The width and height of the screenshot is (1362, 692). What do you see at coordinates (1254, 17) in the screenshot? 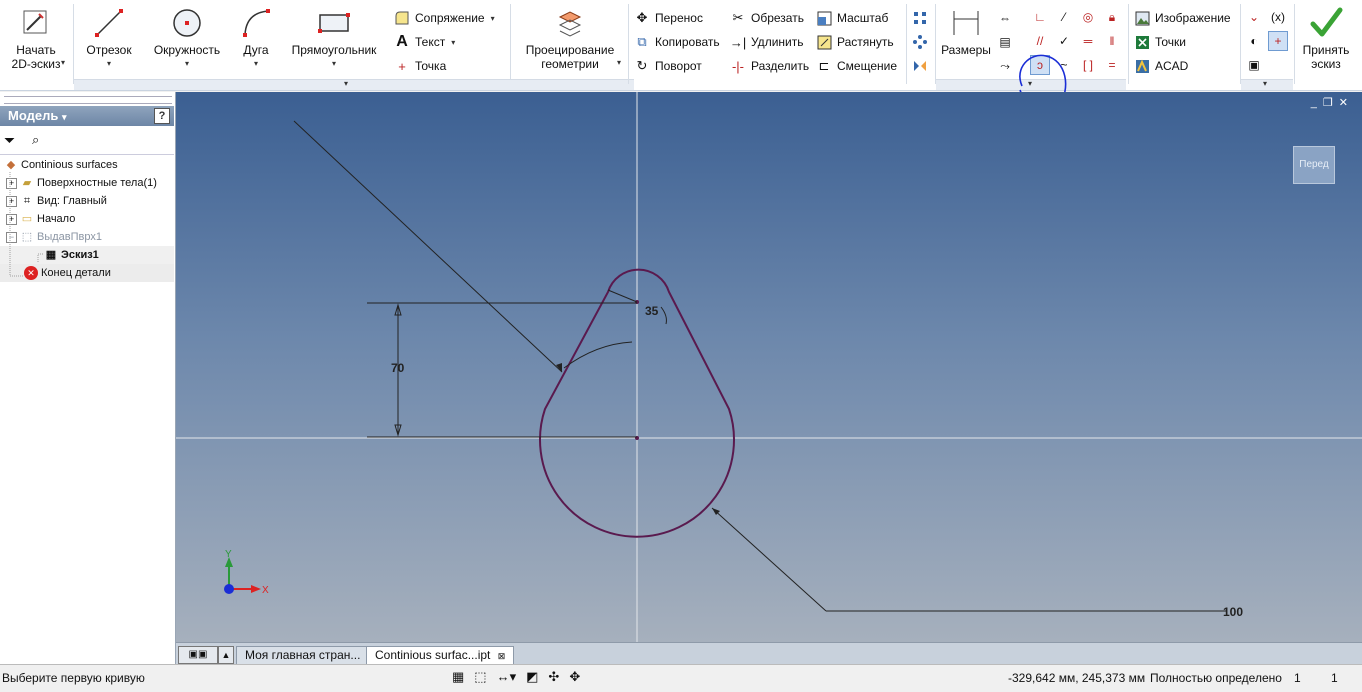
I see `construction-icon: ⌄` at bounding box center [1254, 17].